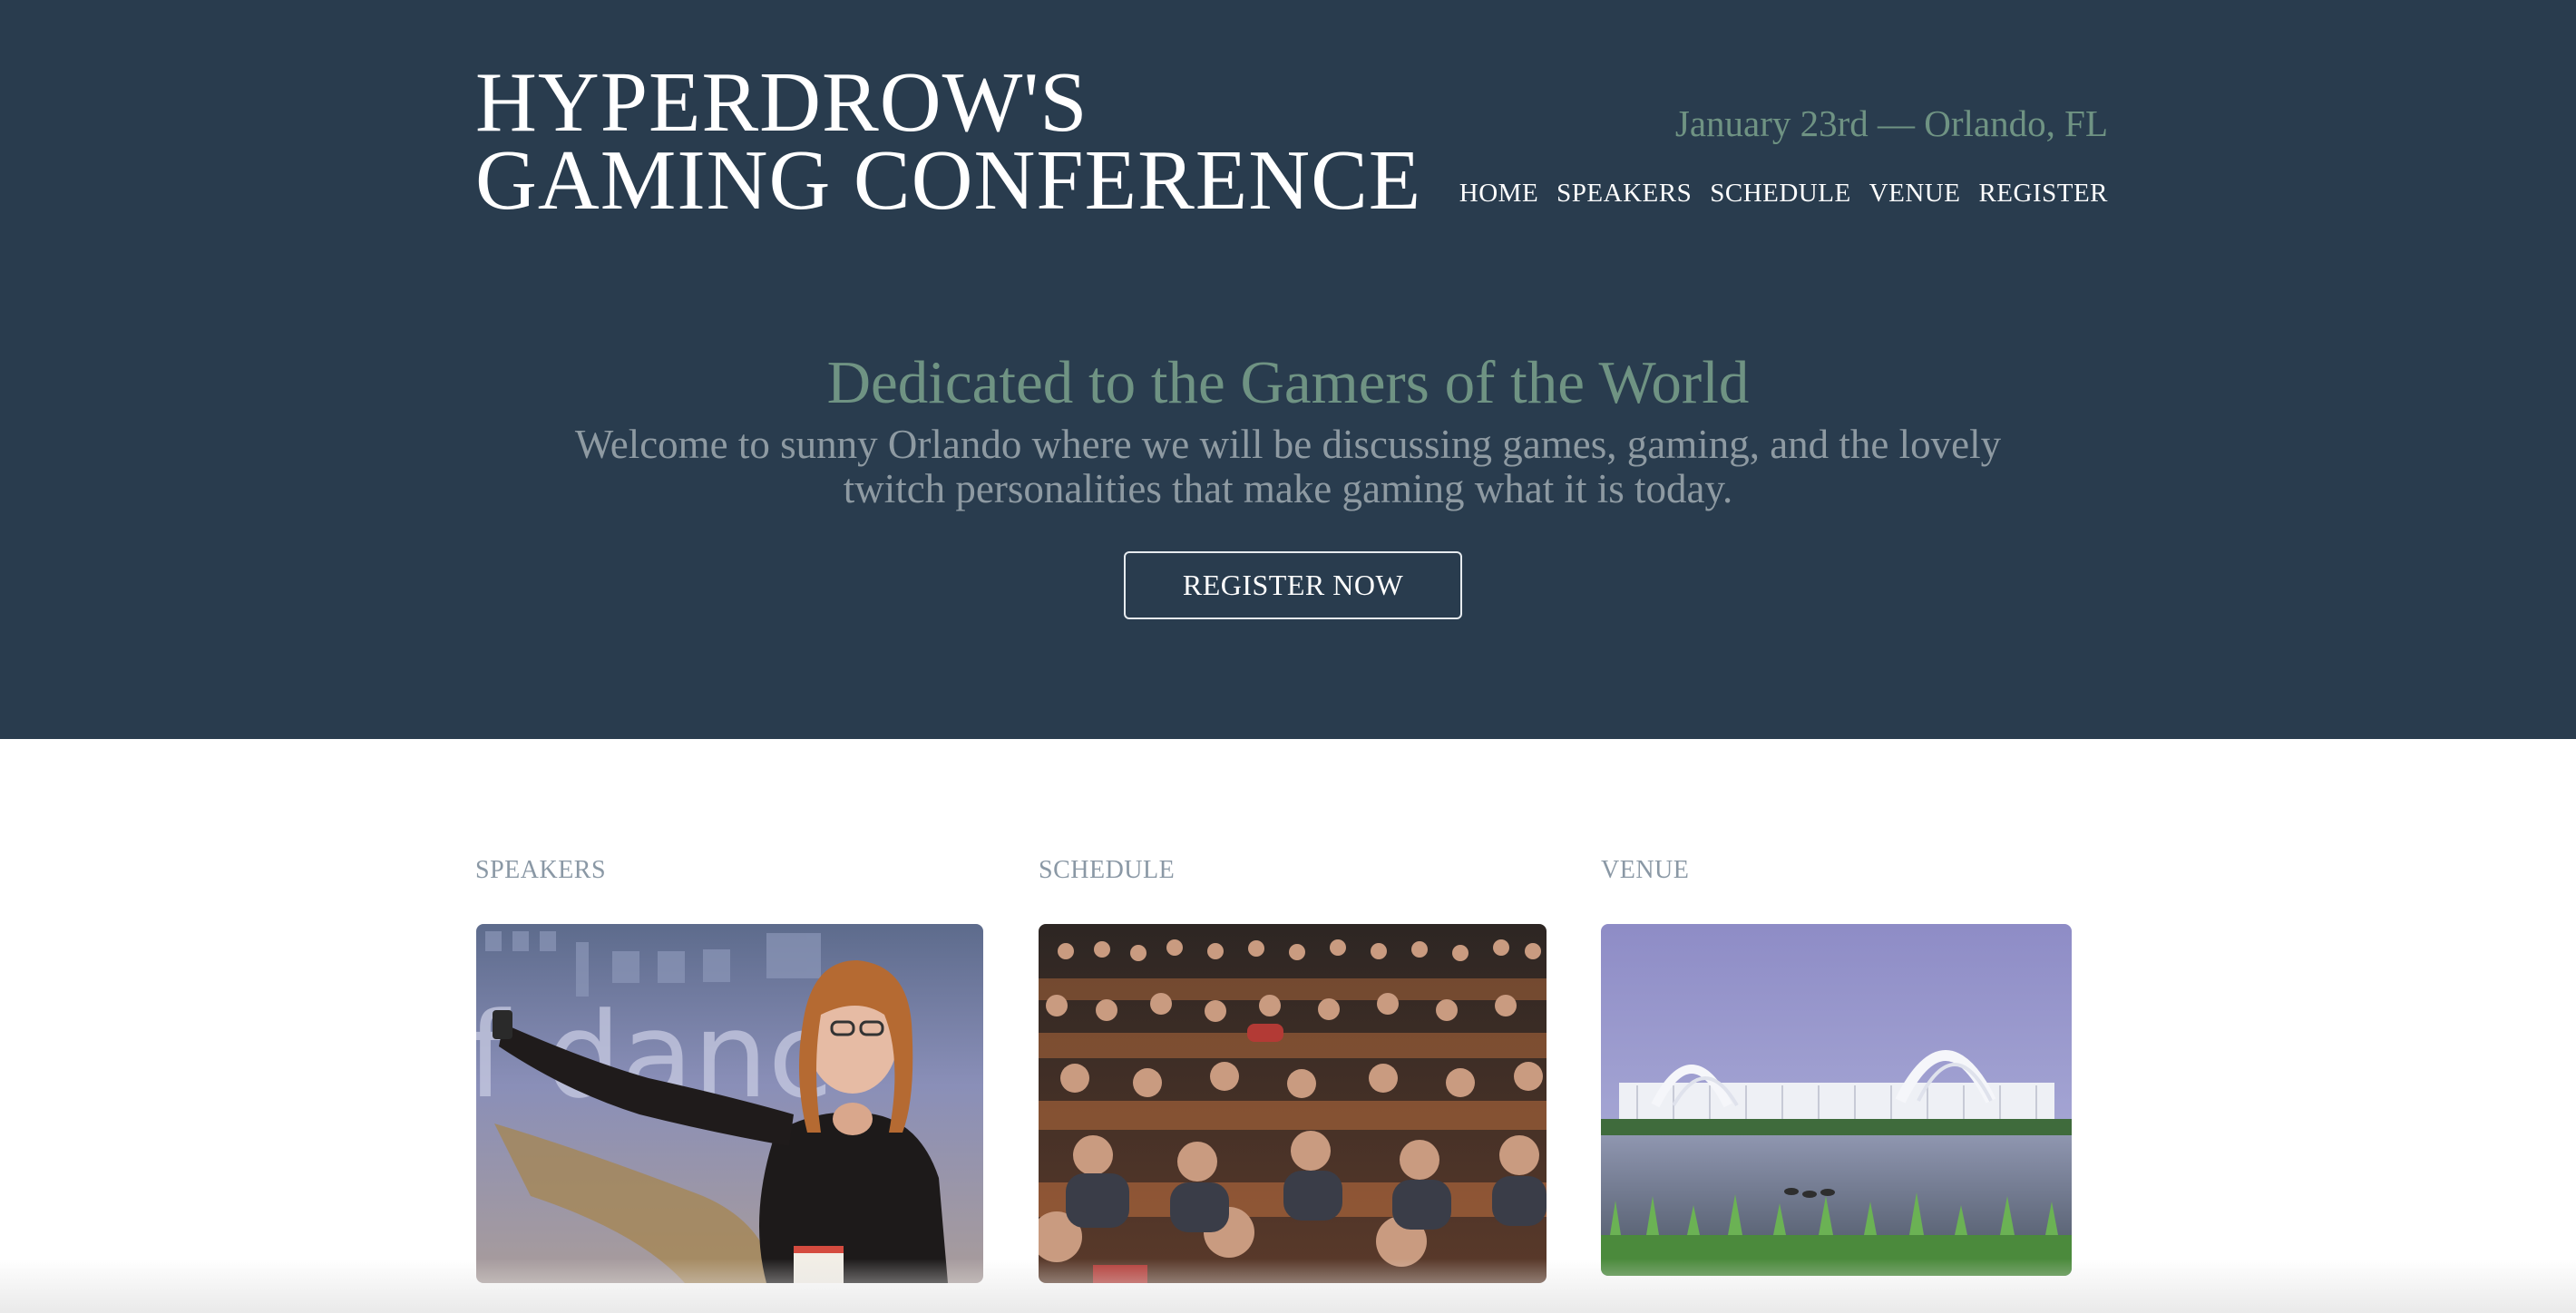  Describe the element at coordinates (1498, 193) in the screenshot. I see `nav-home-link: HOME` at that location.